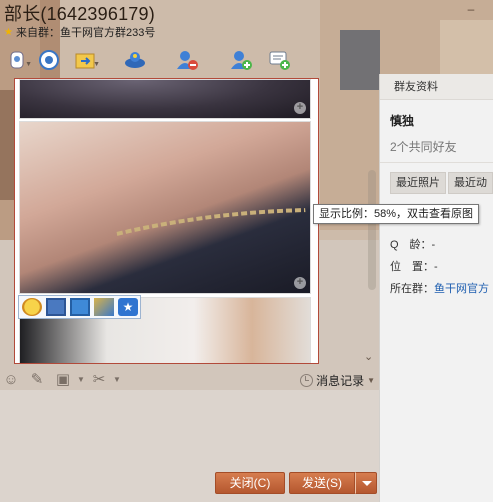  Describe the element at coordinates (418, 183) in the screenshot. I see `tab-recent-photos: 最近照片` at that location.